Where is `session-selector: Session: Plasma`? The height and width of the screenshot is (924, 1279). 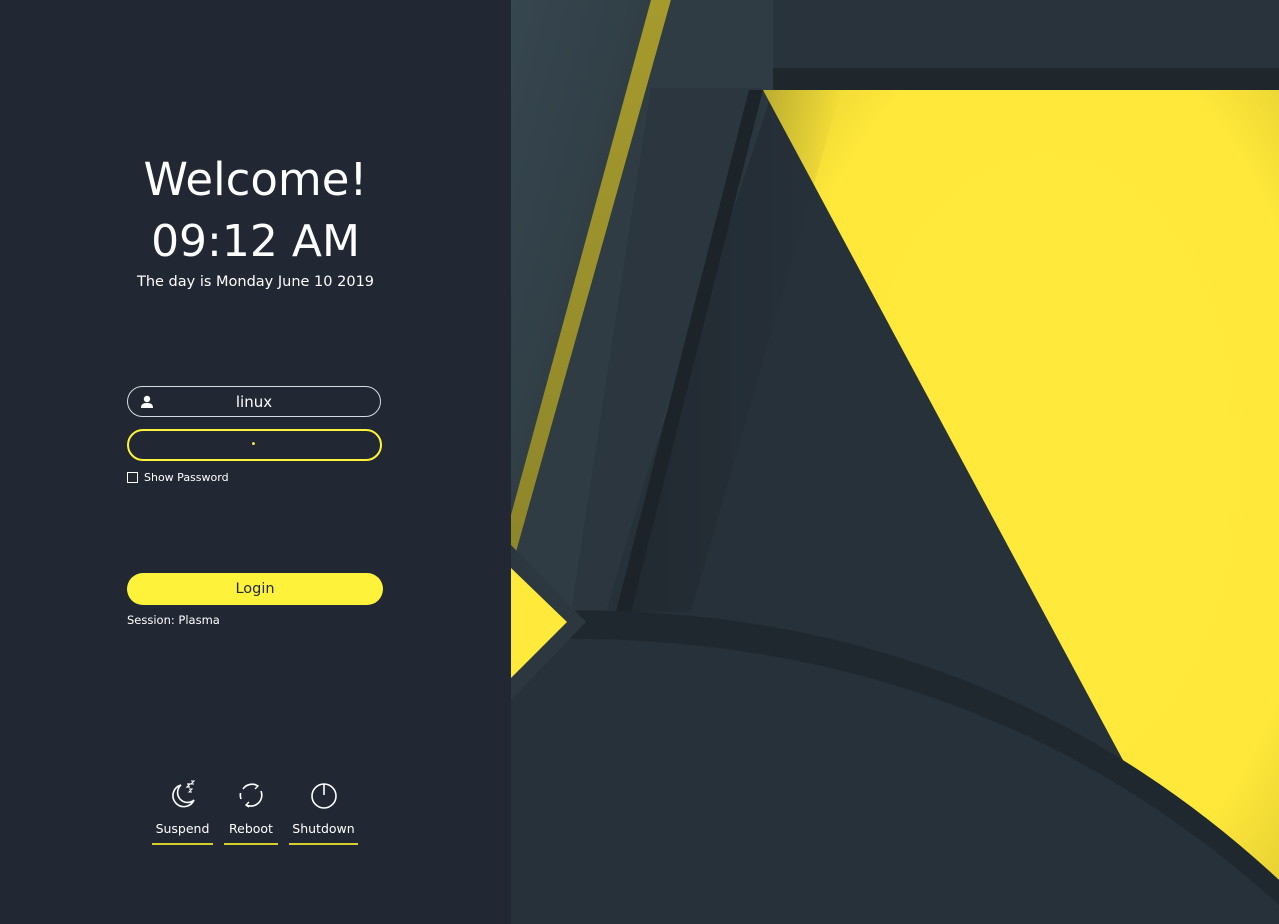 session-selector: Session: Plasma is located at coordinates (173, 620).